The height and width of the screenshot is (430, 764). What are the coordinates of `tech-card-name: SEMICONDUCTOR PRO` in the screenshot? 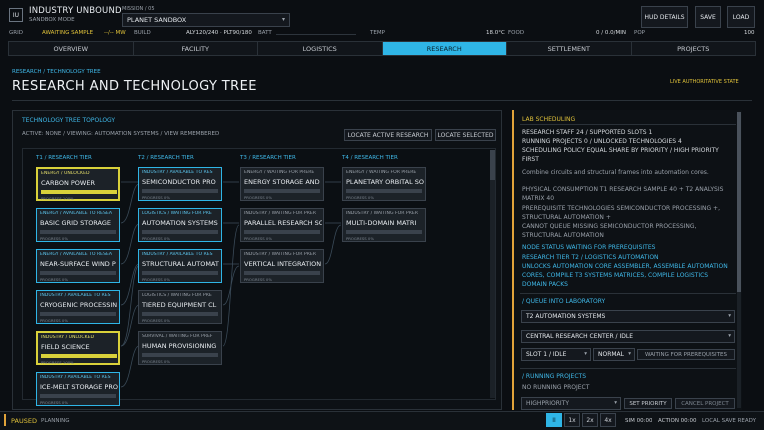 It's located at (179, 182).